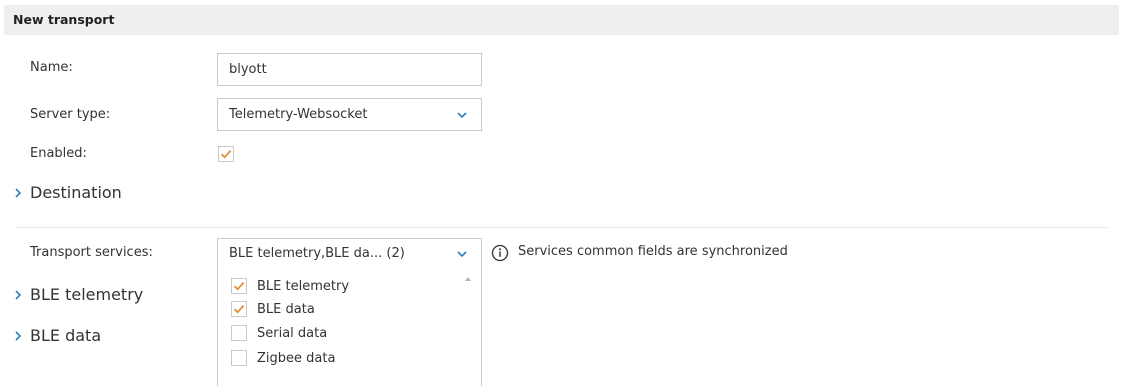 This screenshot has width=1125, height=386. Describe the element at coordinates (562, 227) in the screenshot. I see `divider` at that location.